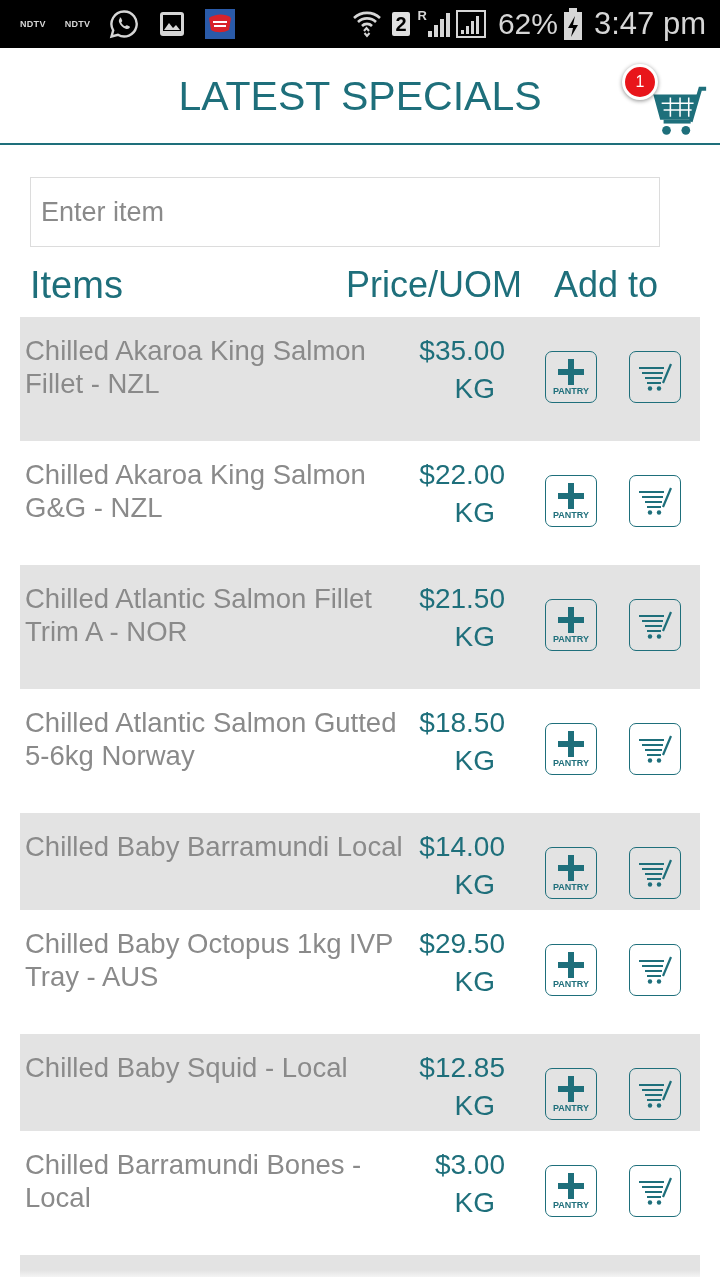 The image size is (720, 1280). What do you see at coordinates (77, 285) in the screenshot?
I see `column-header: Items` at bounding box center [77, 285].